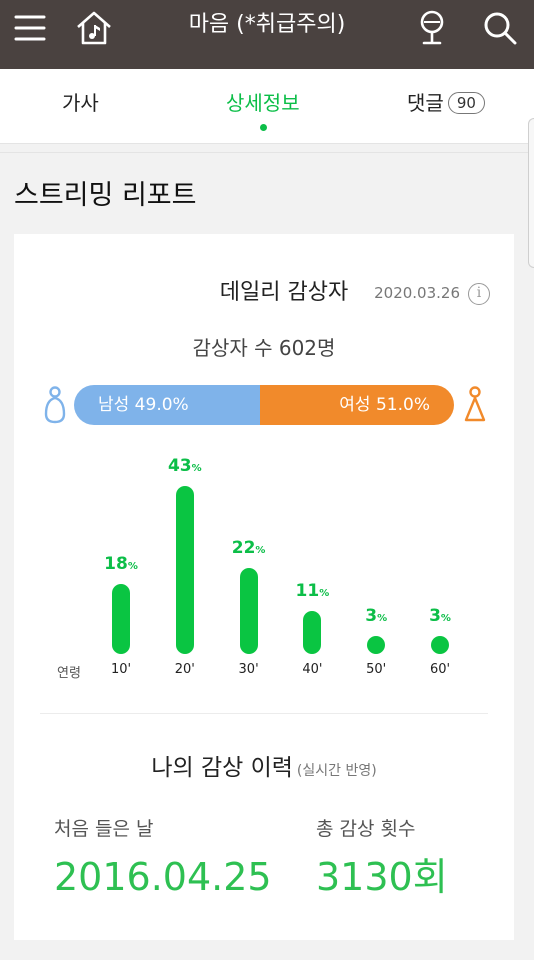  What do you see at coordinates (69, 673) in the screenshot?
I see `age-axis-label: 연령` at bounding box center [69, 673].